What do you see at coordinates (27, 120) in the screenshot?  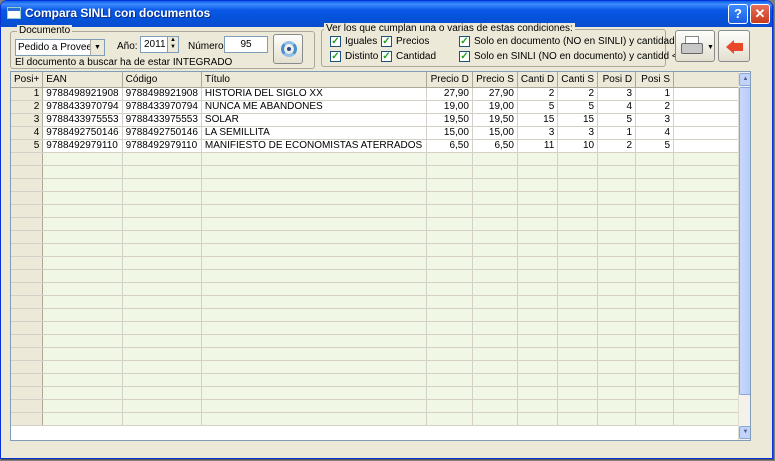 I see `row-header-cell: 3` at bounding box center [27, 120].